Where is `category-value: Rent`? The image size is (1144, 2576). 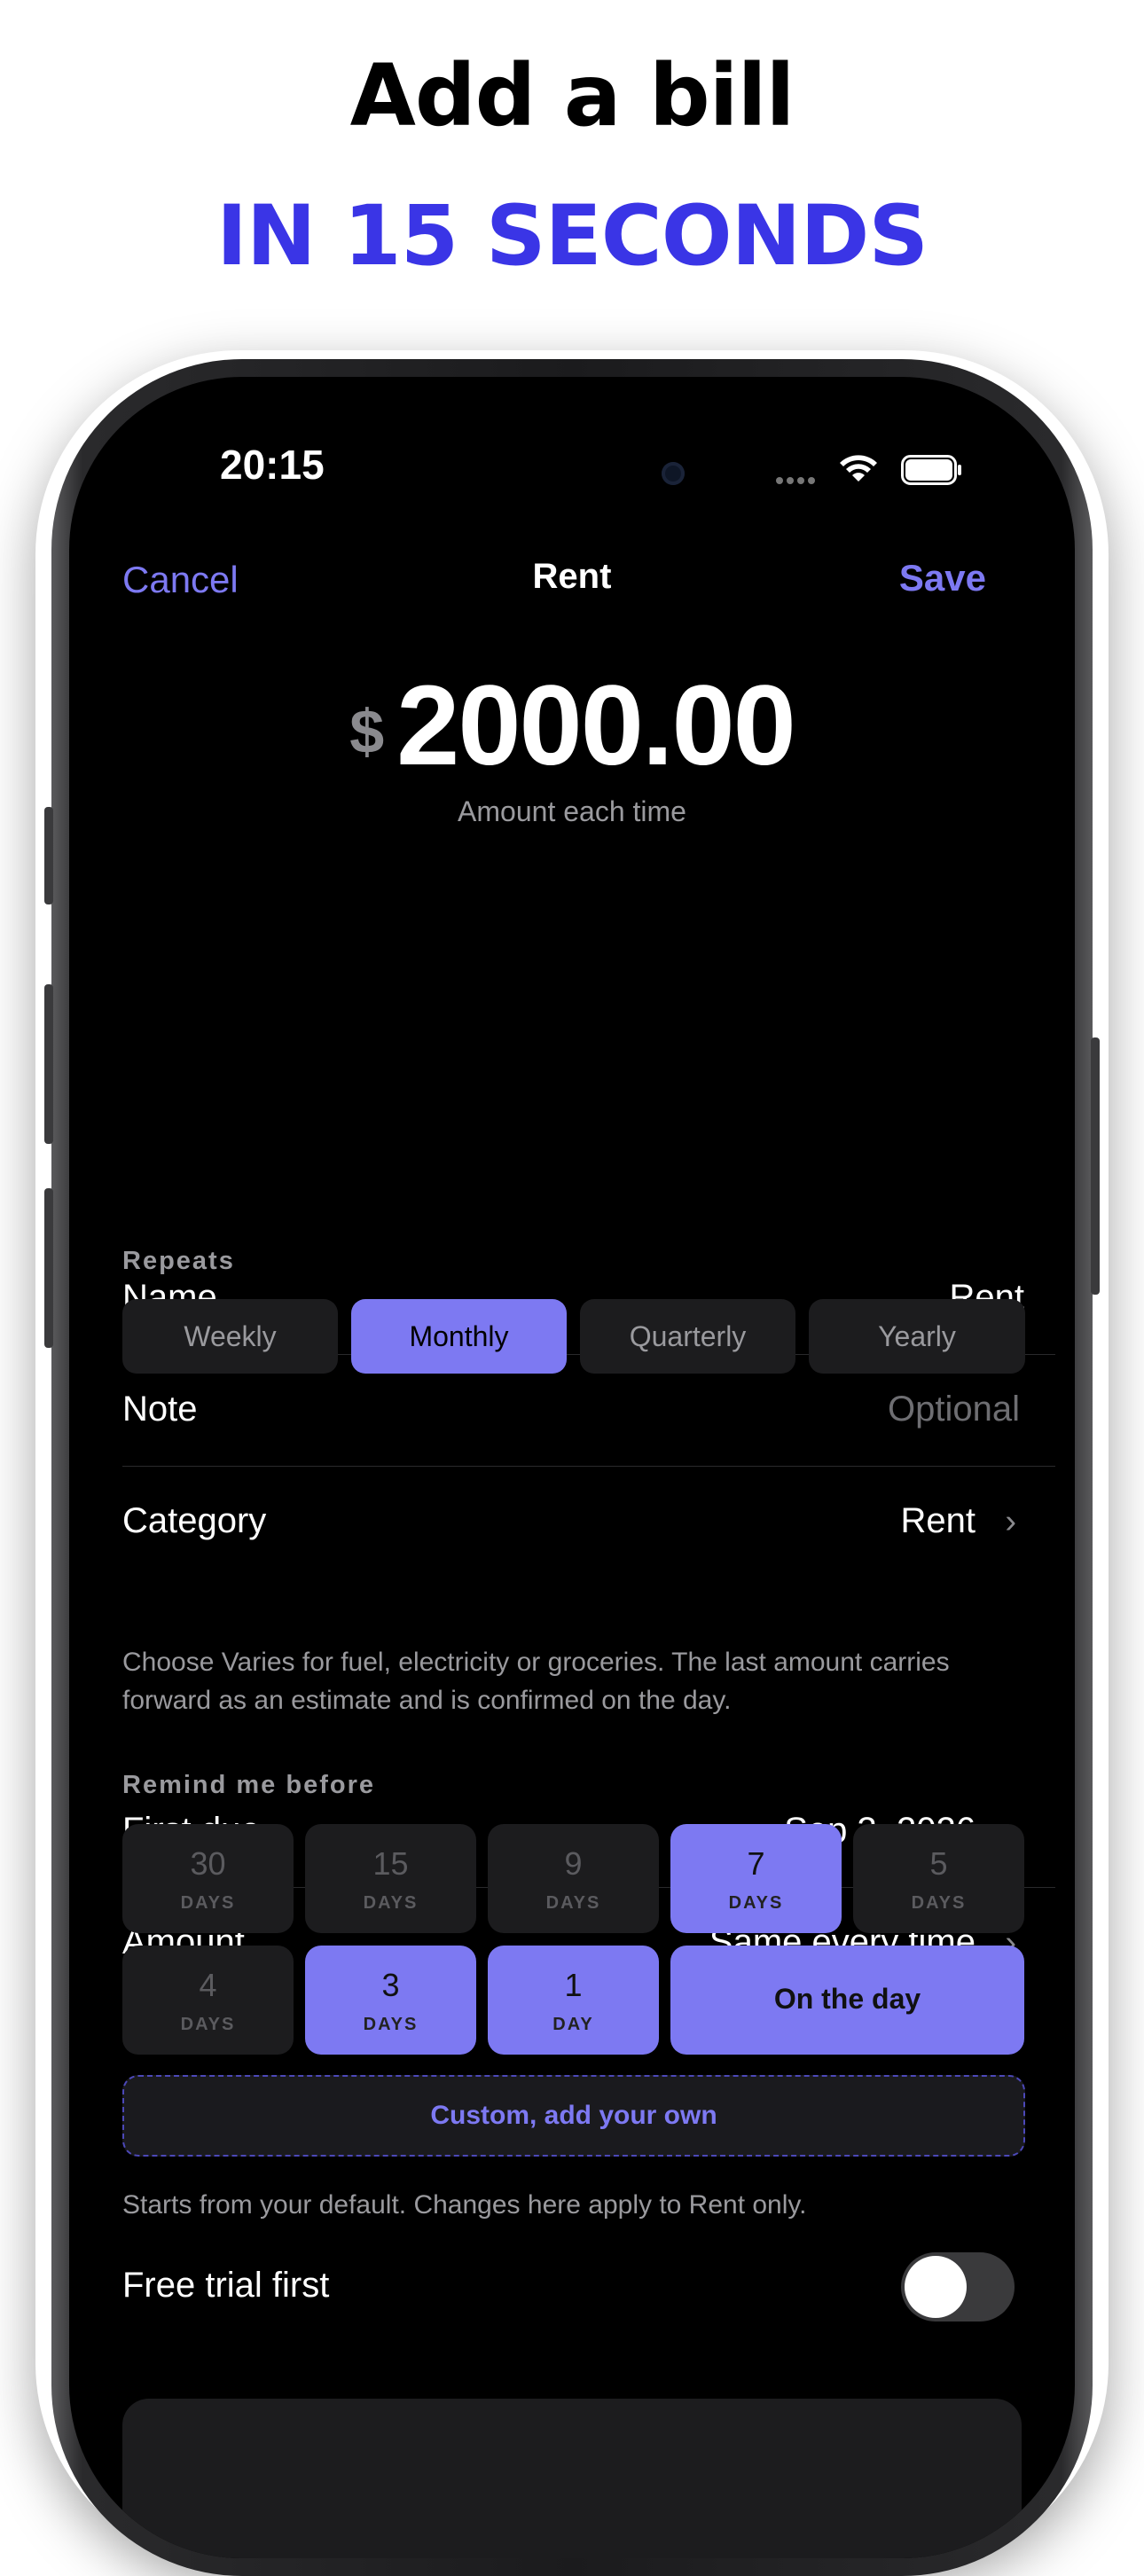
category-value: Rent is located at coordinates (938, 1520).